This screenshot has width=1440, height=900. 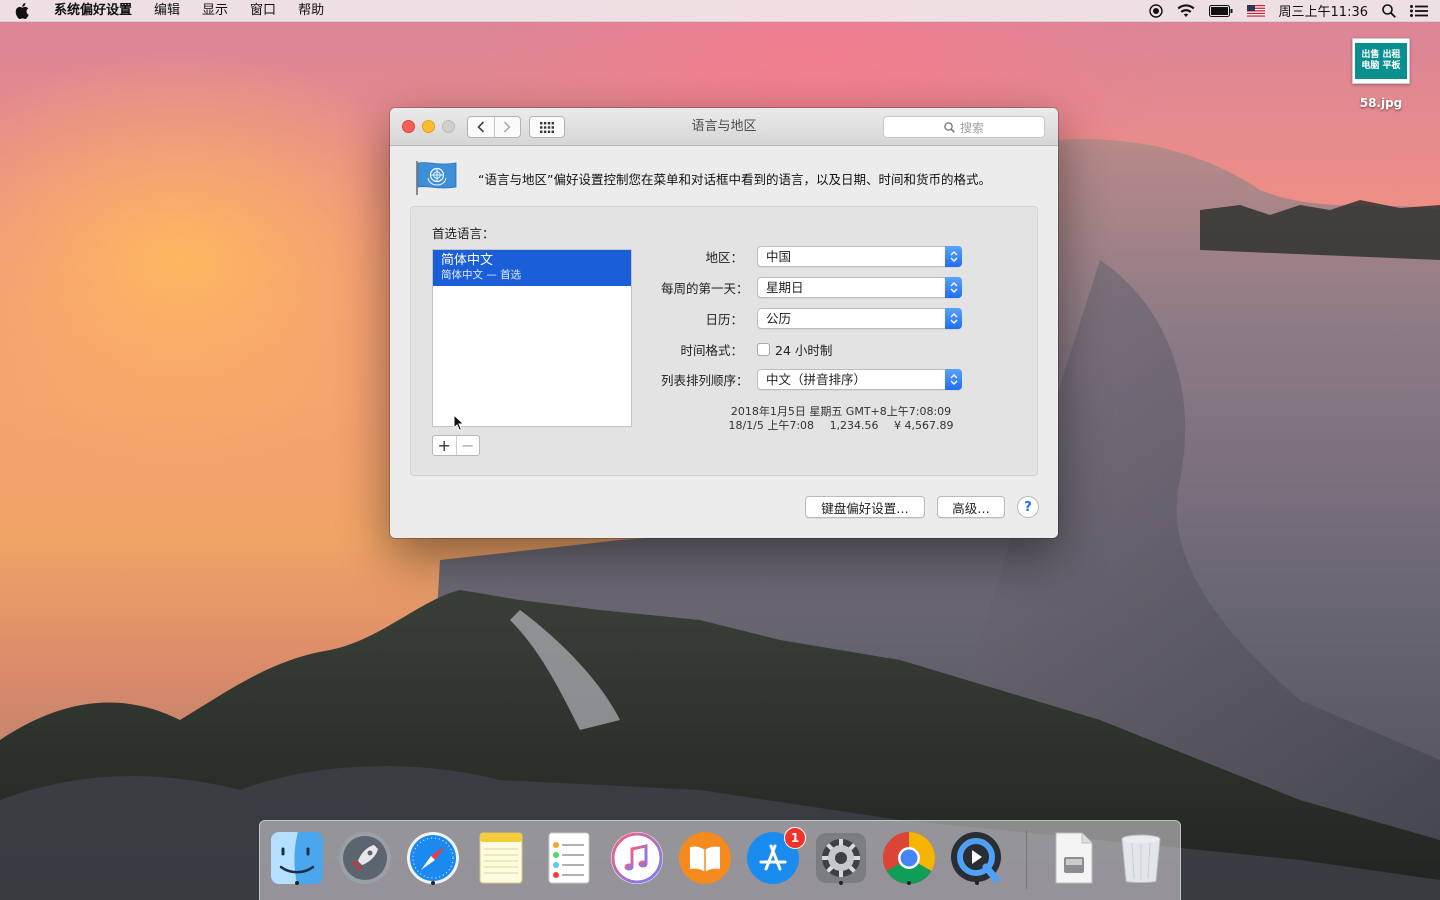 What do you see at coordinates (859, 318) in the screenshot?
I see `calendar-popup: 公历` at bounding box center [859, 318].